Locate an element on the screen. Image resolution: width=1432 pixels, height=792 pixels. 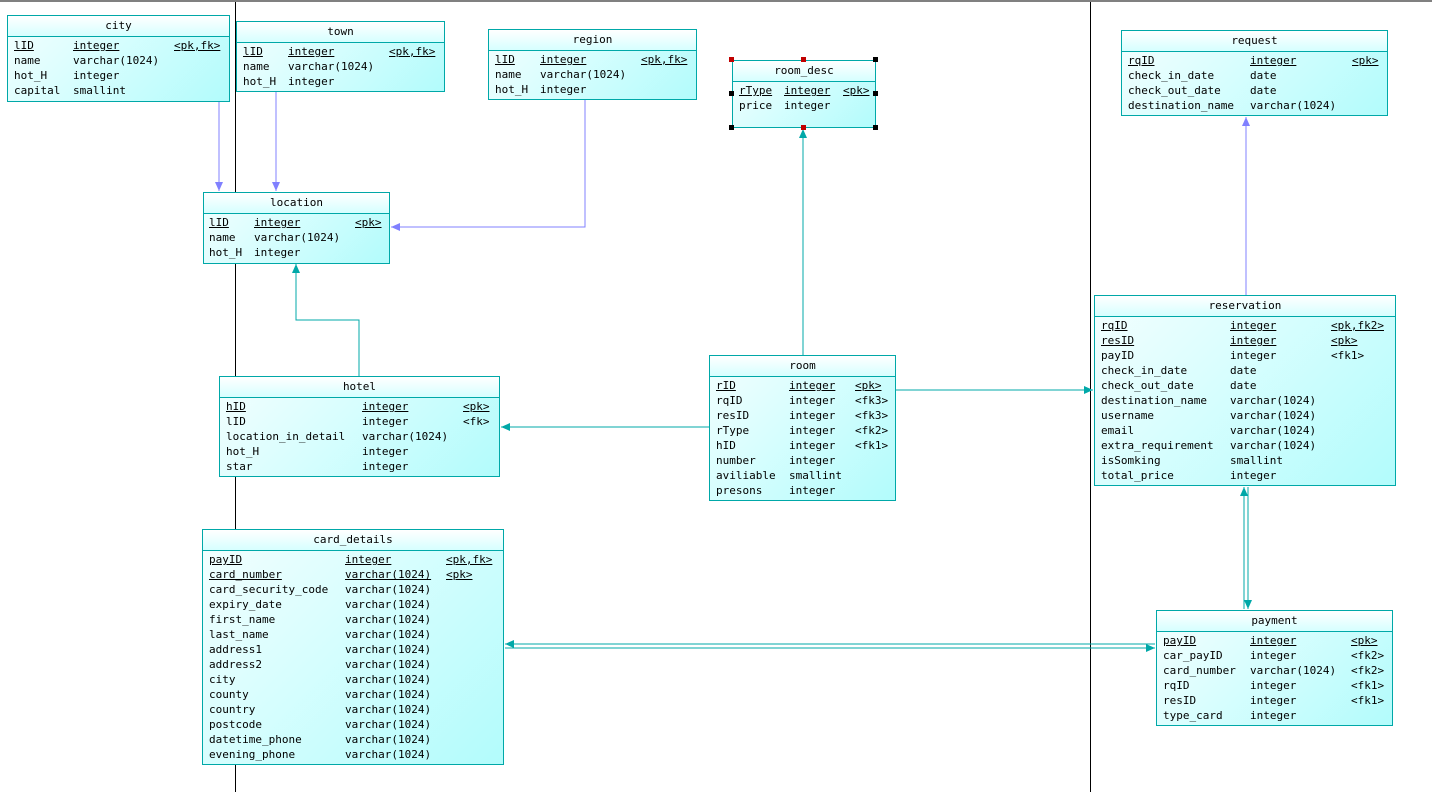
column-row: datetime_phone varchar(1024) is located at coordinates (353, 739).